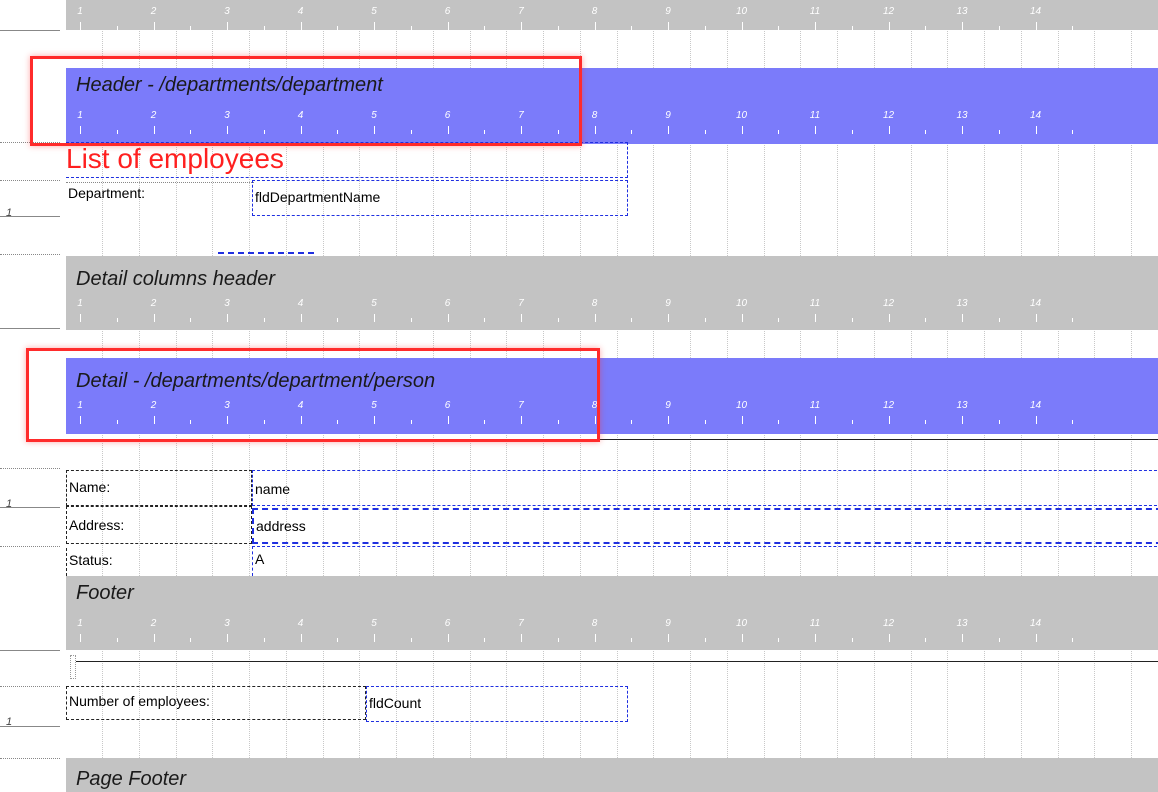 The height and width of the screenshot is (792, 1158). What do you see at coordinates (612, 613) in the screenshot?
I see `footer-band: Footer 1 2 3 4 5 6 7 8 9 10 11 12 13 14` at bounding box center [612, 613].